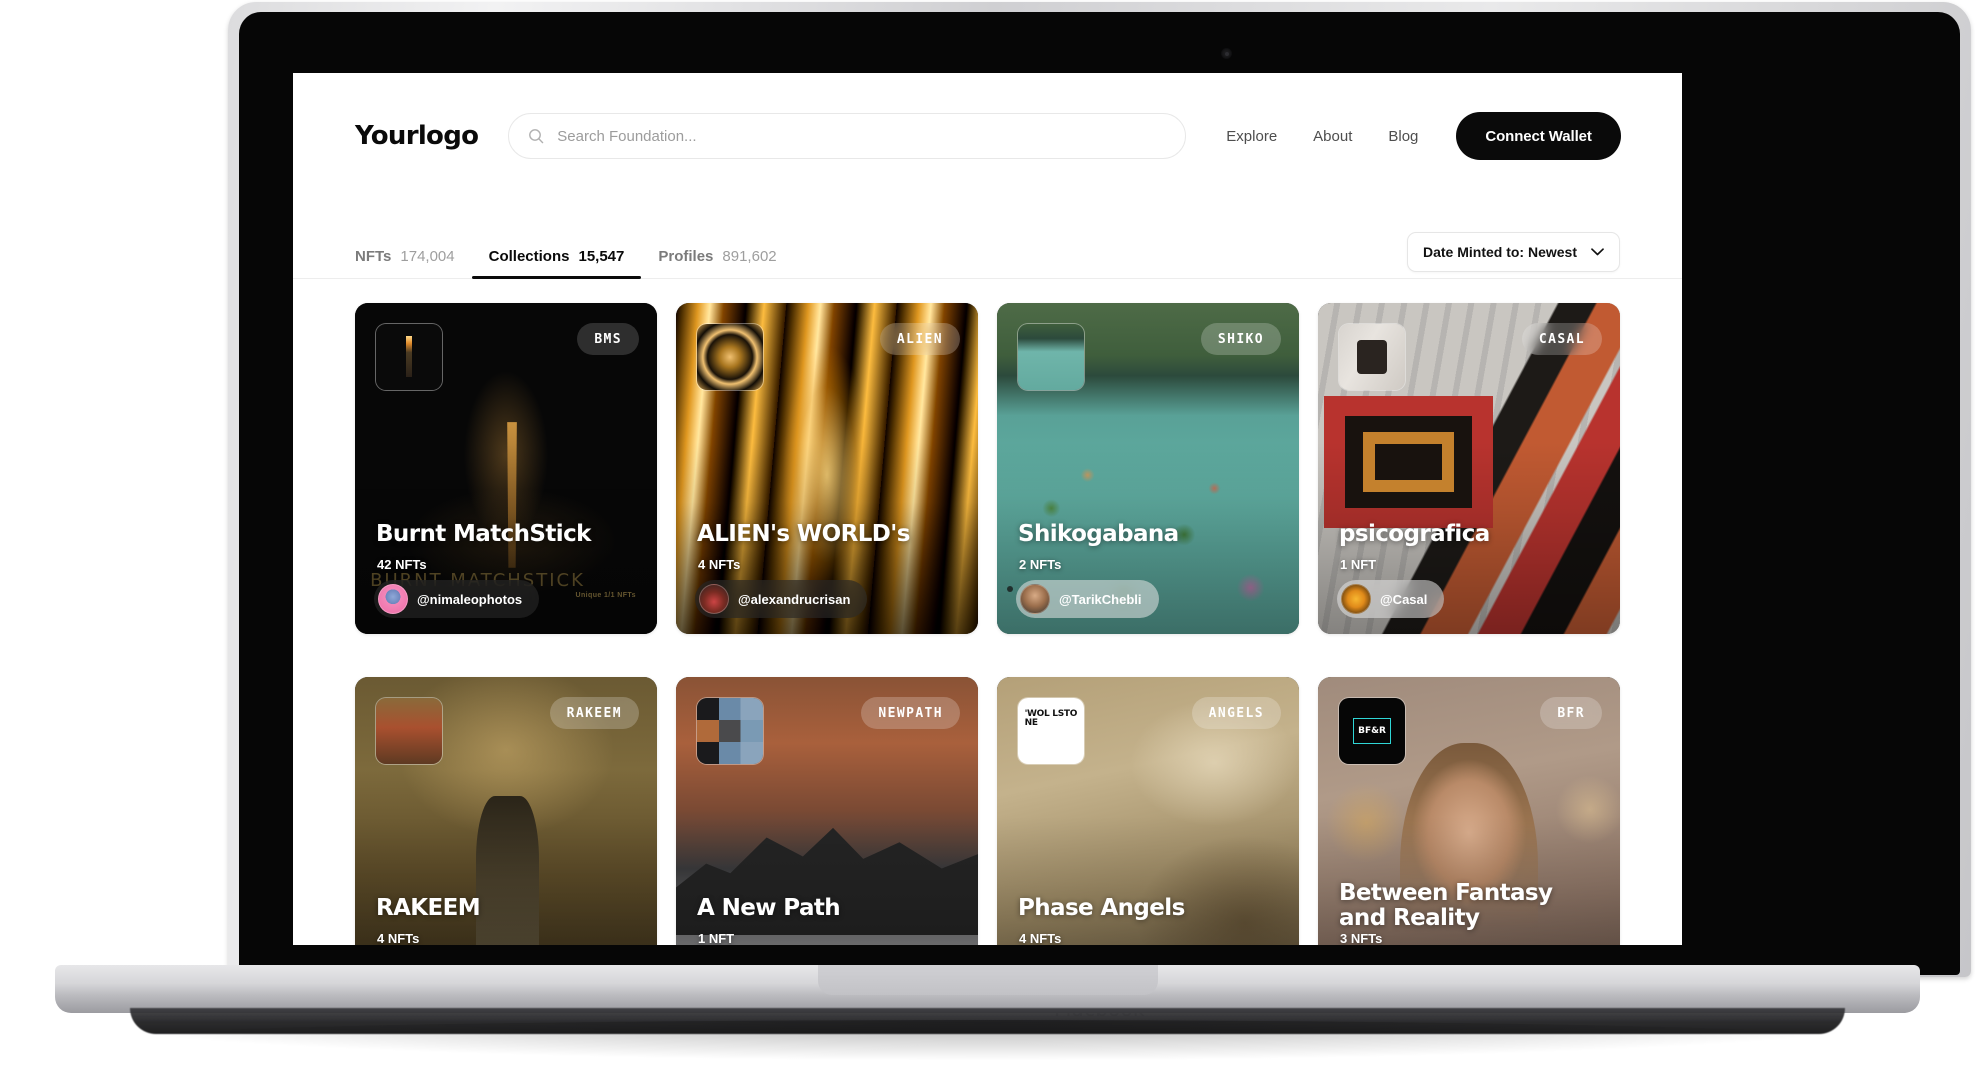  Describe the element at coordinates (594, 713) in the screenshot. I see `collection-badge: RAKEEM` at that location.